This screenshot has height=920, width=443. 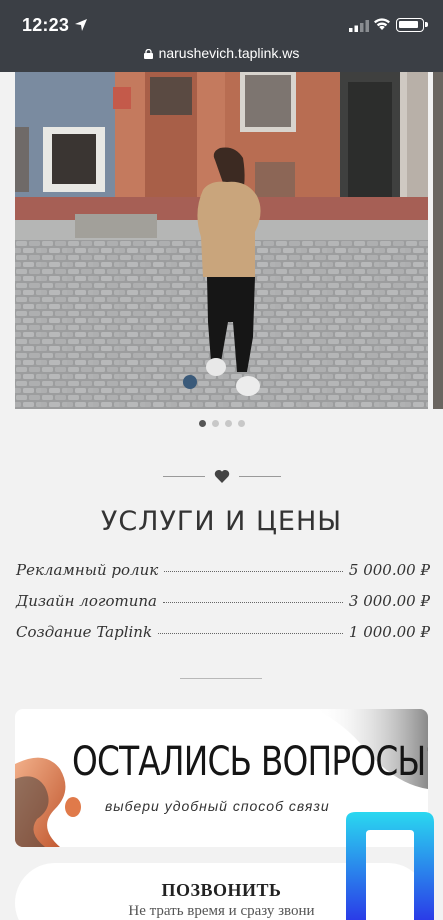 What do you see at coordinates (86, 601) in the screenshot?
I see `service-name: Дизайн логотипа` at bounding box center [86, 601].